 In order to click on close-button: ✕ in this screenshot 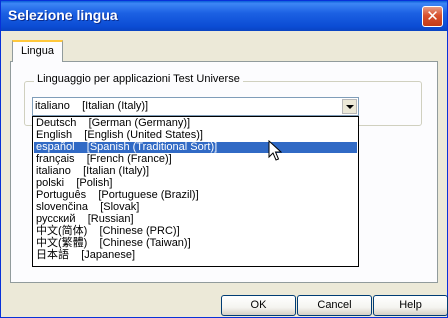, I will do `click(432, 16)`.